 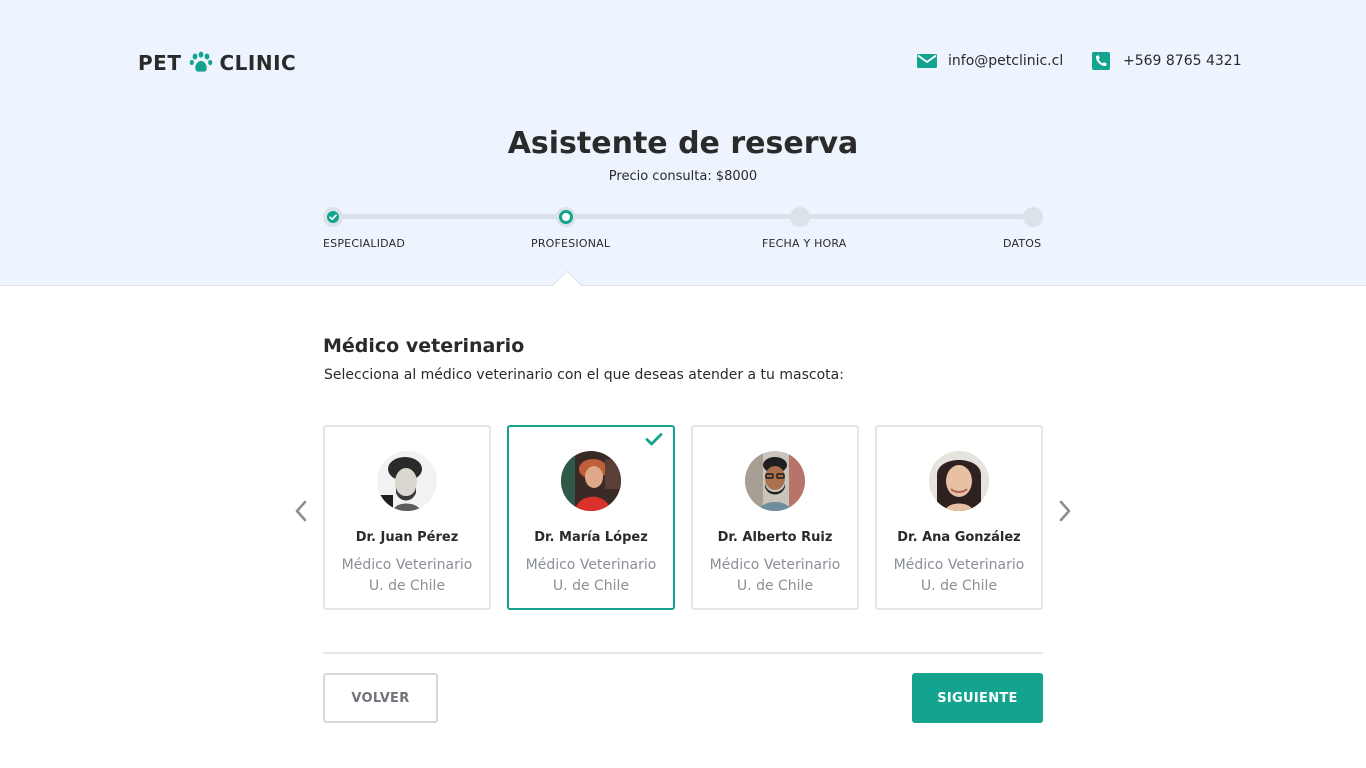 What do you see at coordinates (1006, 61) in the screenshot?
I see `contact-email-text: info@petclinic.cl` at bounding box center [1006, 61].